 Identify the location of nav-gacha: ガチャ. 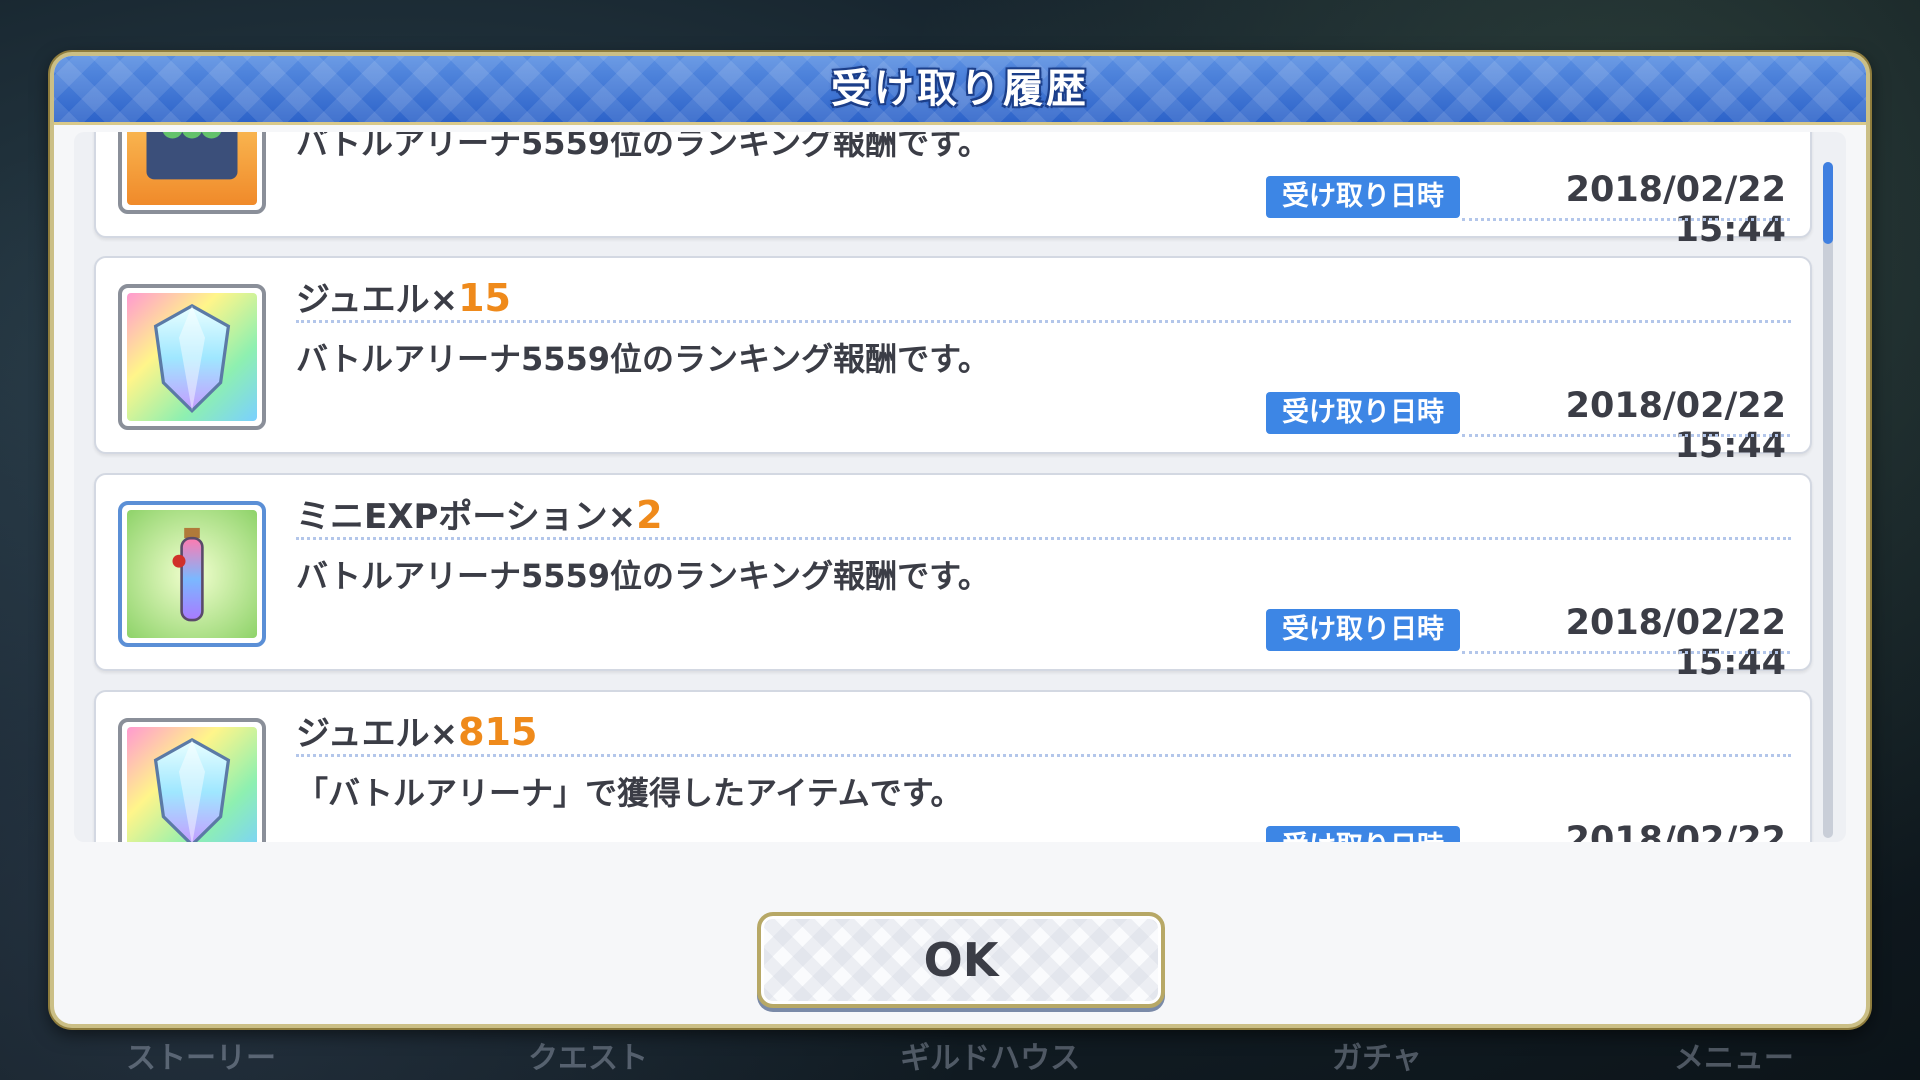
(1377, 1058).